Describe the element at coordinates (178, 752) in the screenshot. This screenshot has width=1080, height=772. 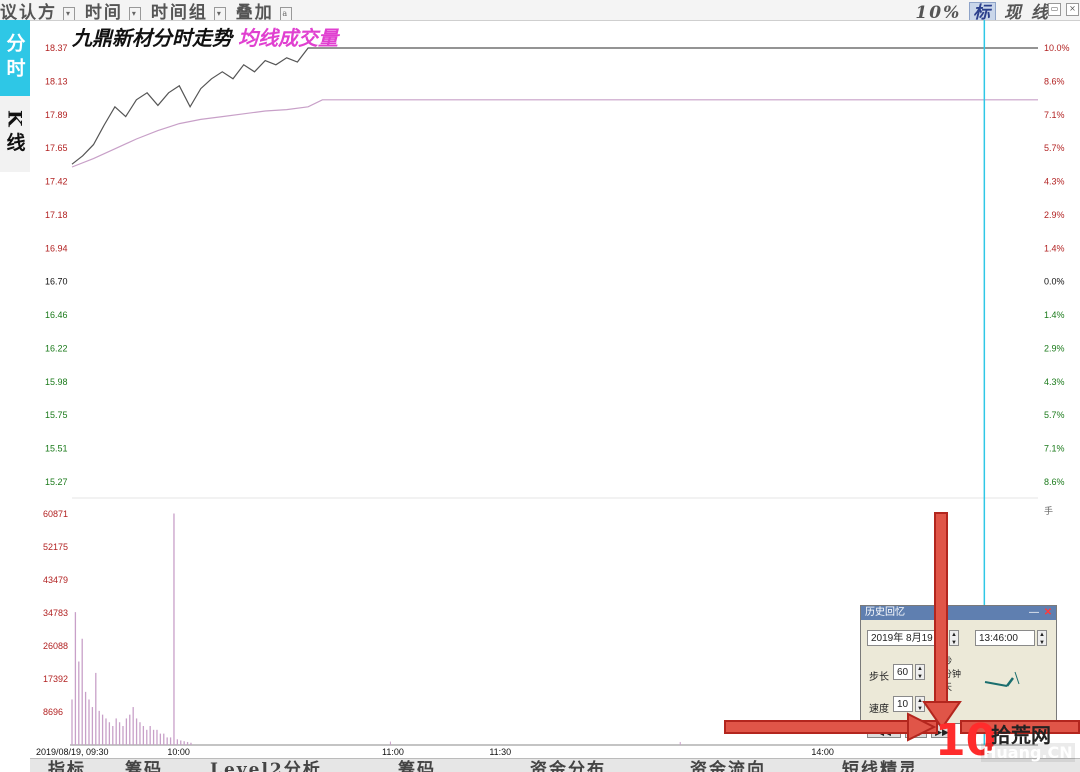
I see `time-axis-label: 10:00` at that location.